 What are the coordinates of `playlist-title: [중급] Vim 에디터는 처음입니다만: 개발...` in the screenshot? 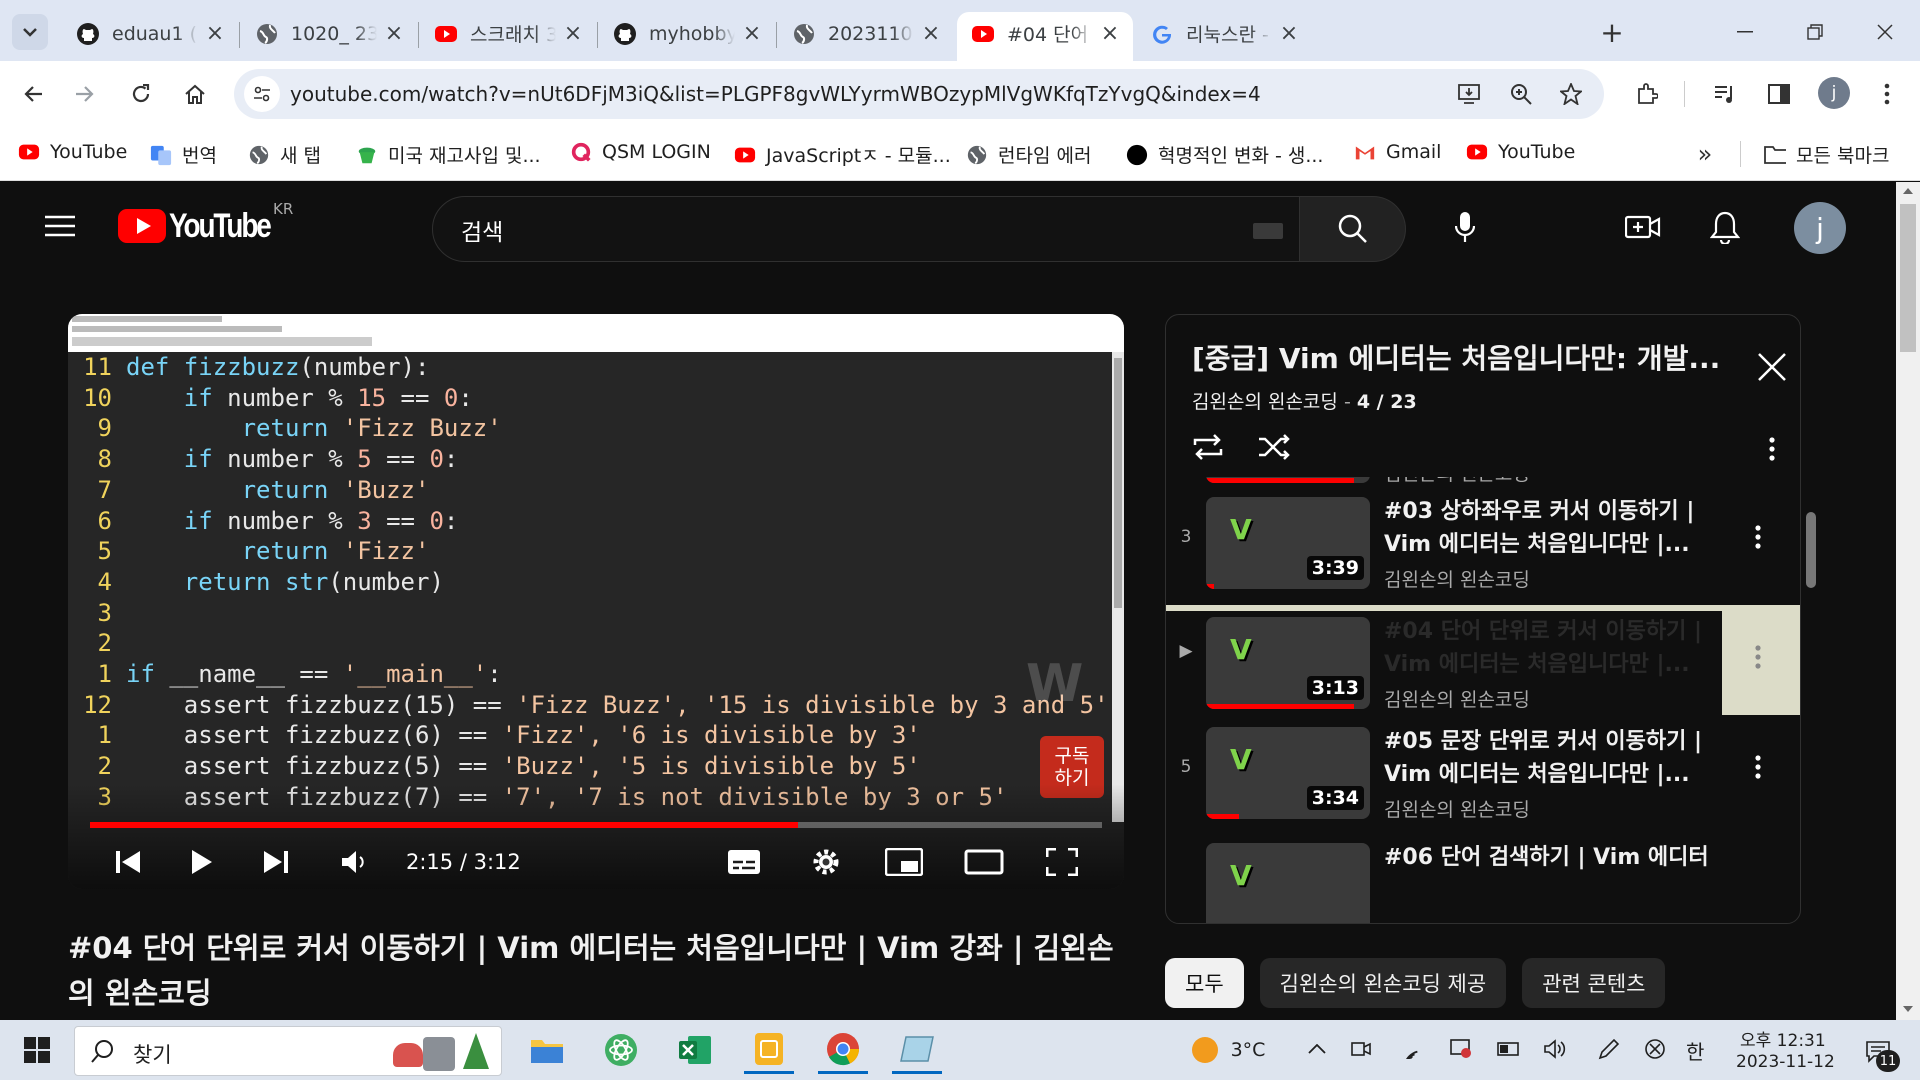 It's located at (1462, 357).